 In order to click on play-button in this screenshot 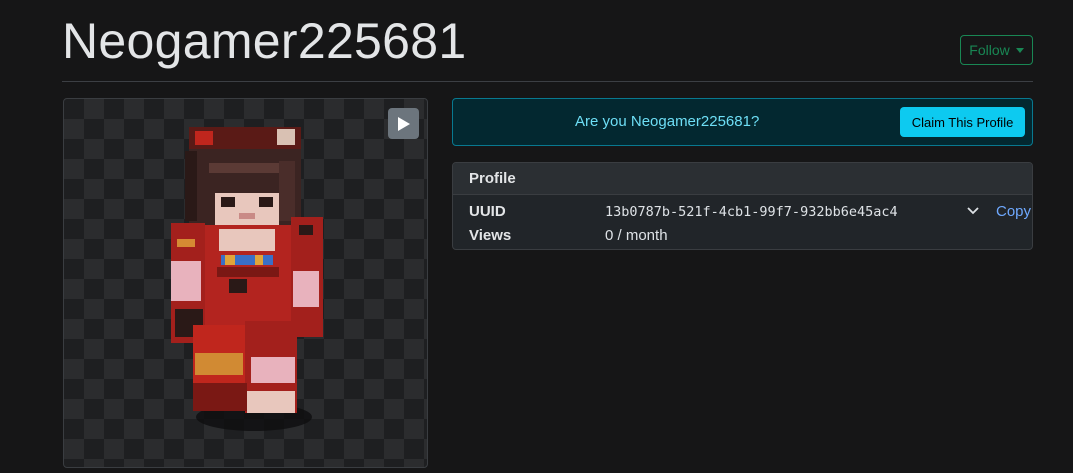, I will do `click(403, 123)`.